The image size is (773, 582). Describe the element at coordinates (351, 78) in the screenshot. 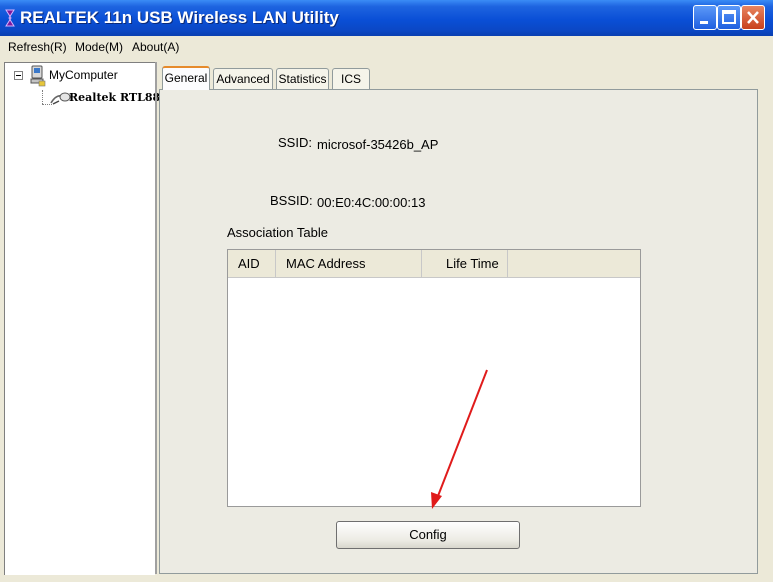

I see `tab-ics: ICS` at that location.